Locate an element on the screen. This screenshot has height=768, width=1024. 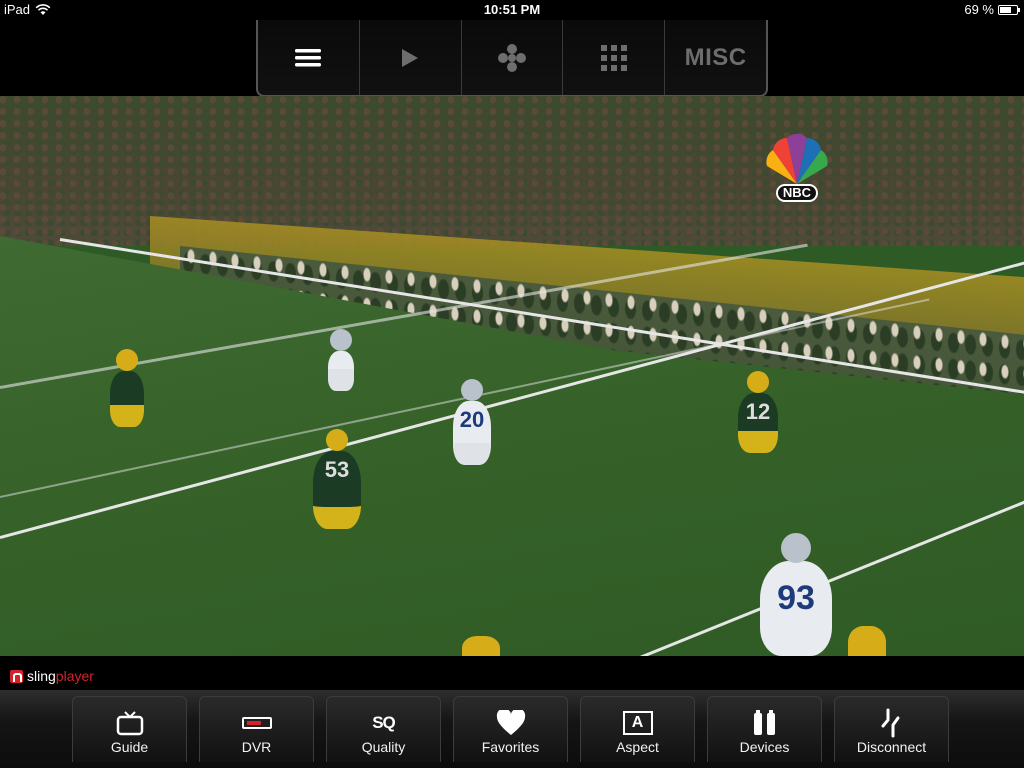
aspect-label: Aspect is located at coordinates (637, 747).